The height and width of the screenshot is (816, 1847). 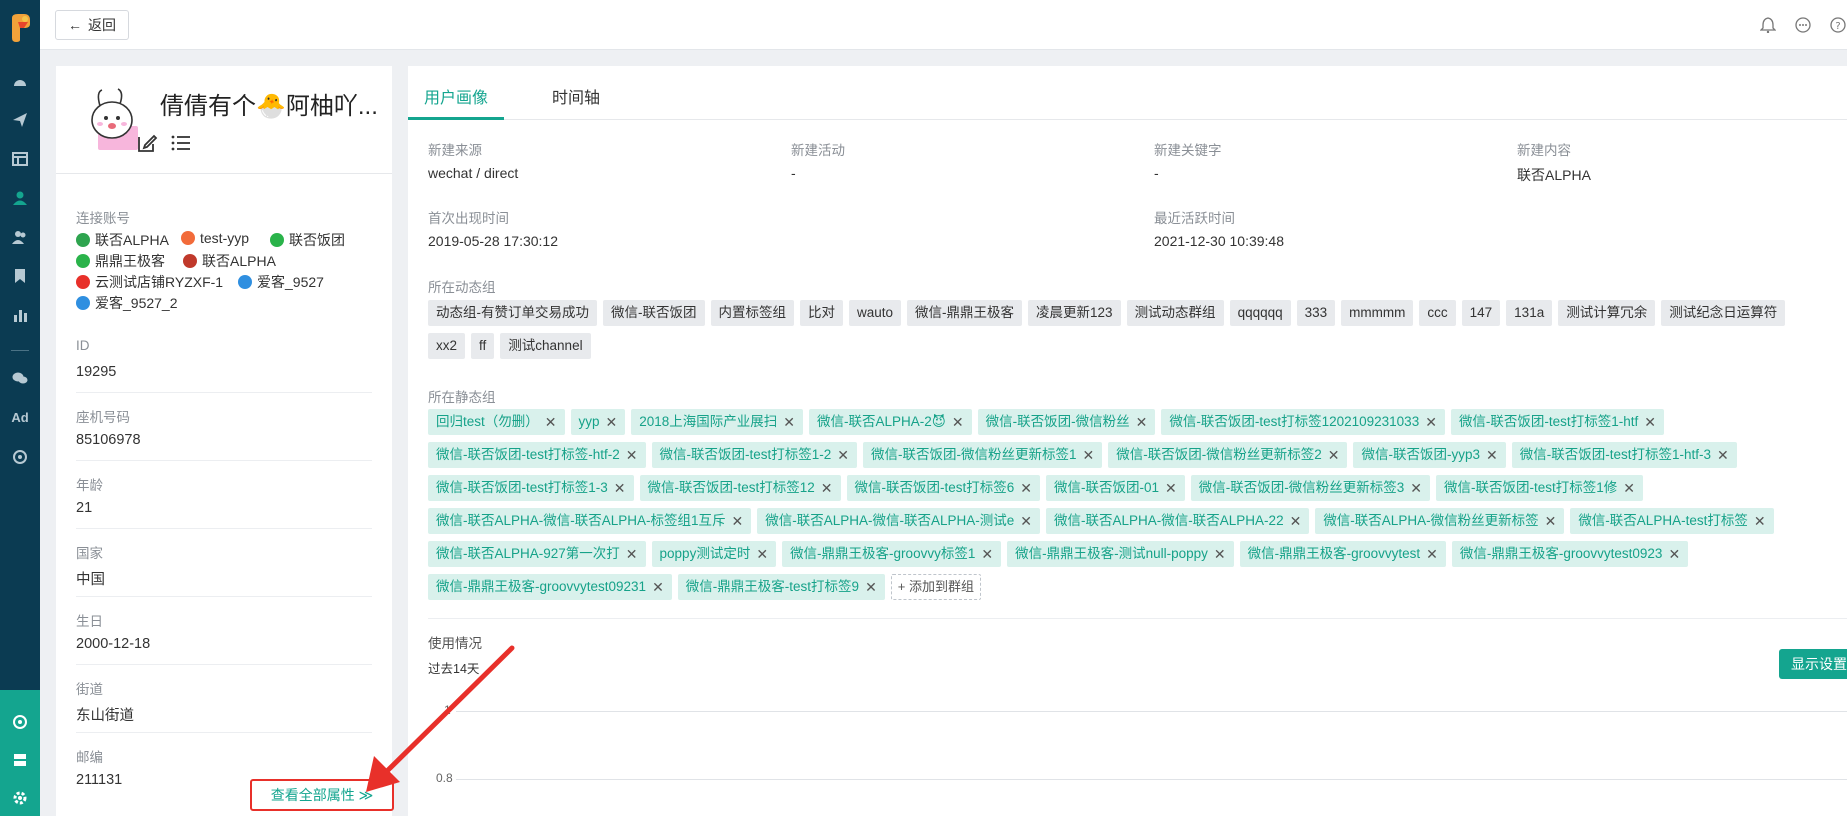 What do you see at coordinates (20, 82) in the screenshot?
I see `dashboard-icon` at bounding box center [20, 82].